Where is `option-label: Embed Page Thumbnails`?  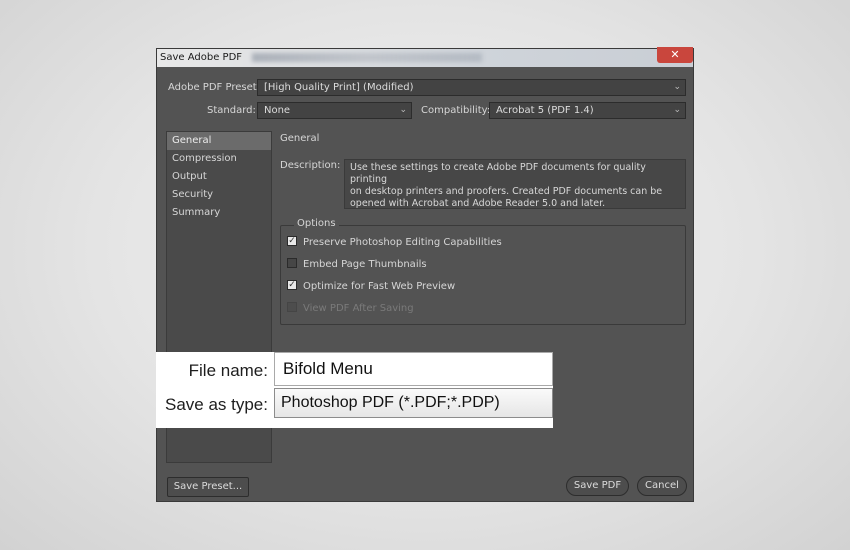
option-label: Embed Page Thumbnails is located at coordinates (365, 264).